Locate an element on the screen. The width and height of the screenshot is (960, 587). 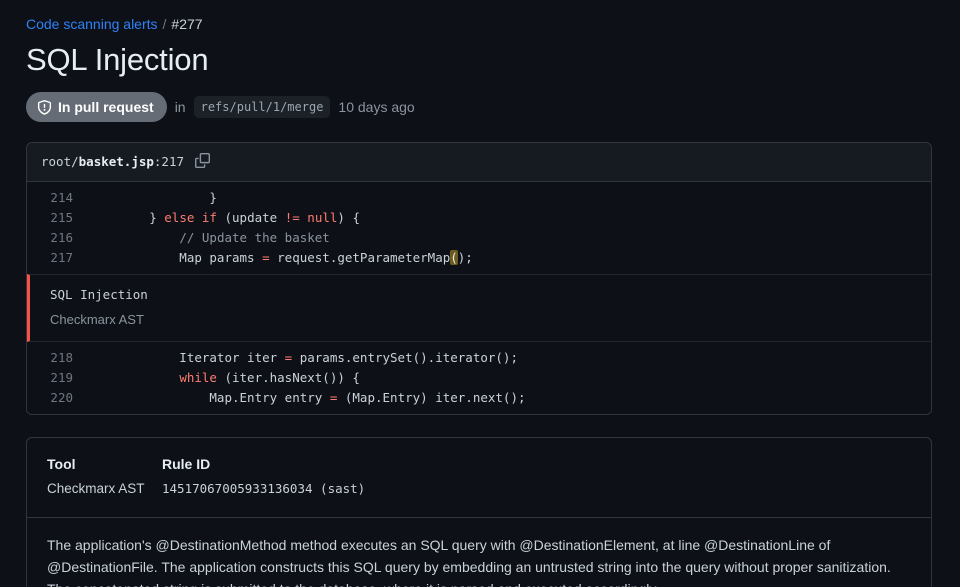
copy-path-button is located at coordinates (202, 162).